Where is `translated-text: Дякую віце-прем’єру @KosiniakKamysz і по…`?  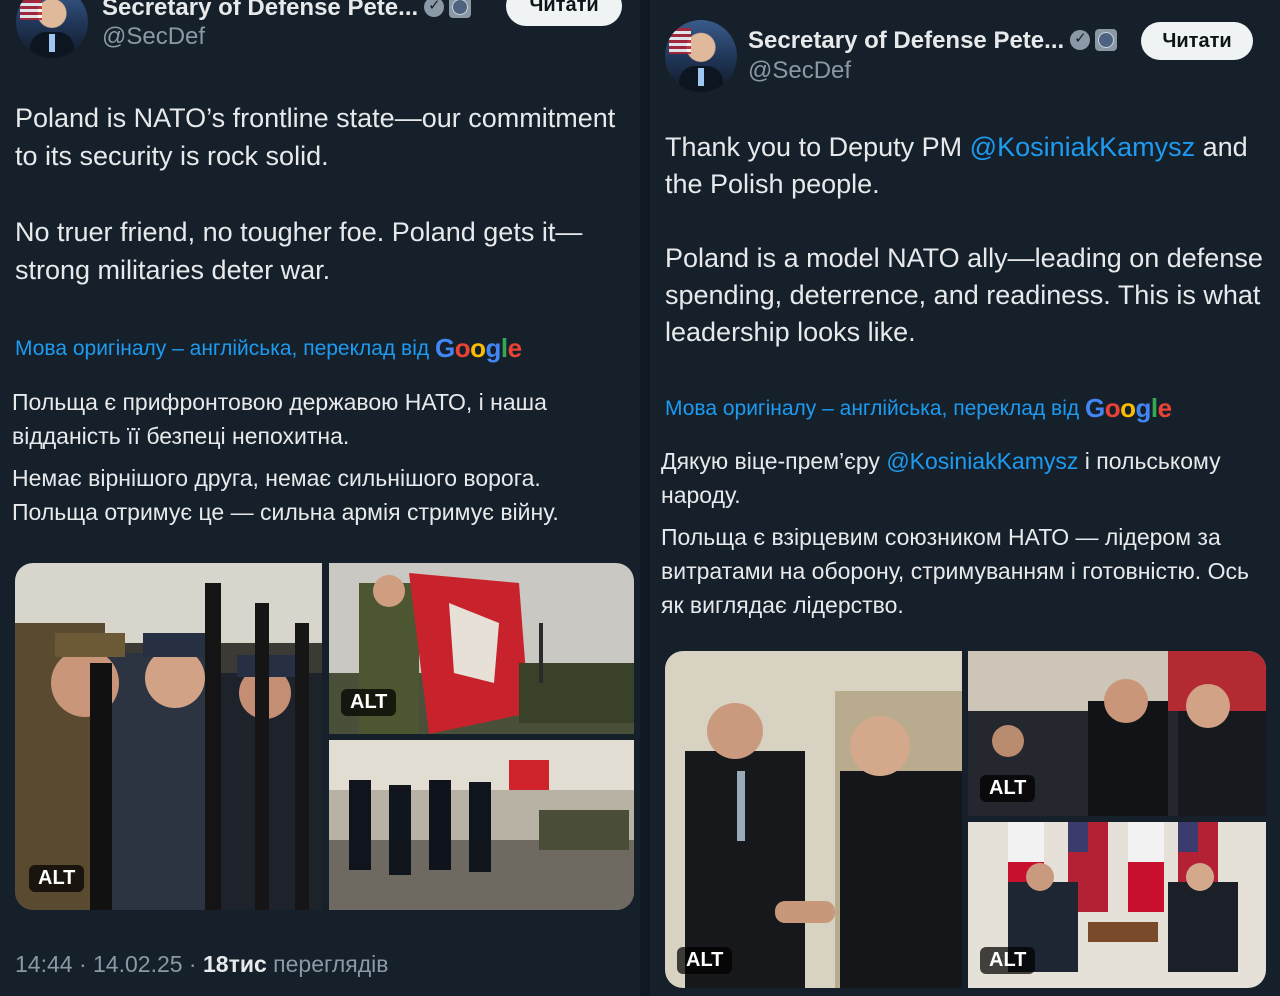 translated-text: Дякую віце-прем’єру @KosiniakKamysz і по… is located at coordinates (966, 537).